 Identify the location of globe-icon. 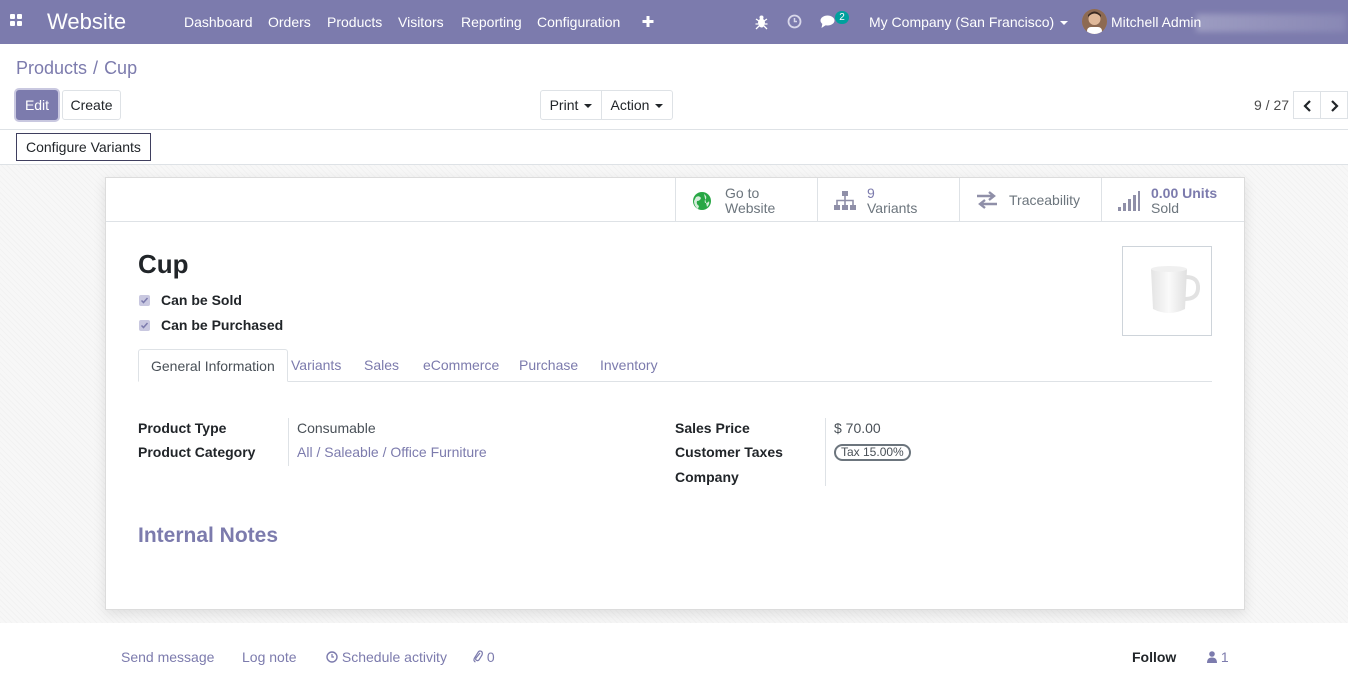
(702, 201).